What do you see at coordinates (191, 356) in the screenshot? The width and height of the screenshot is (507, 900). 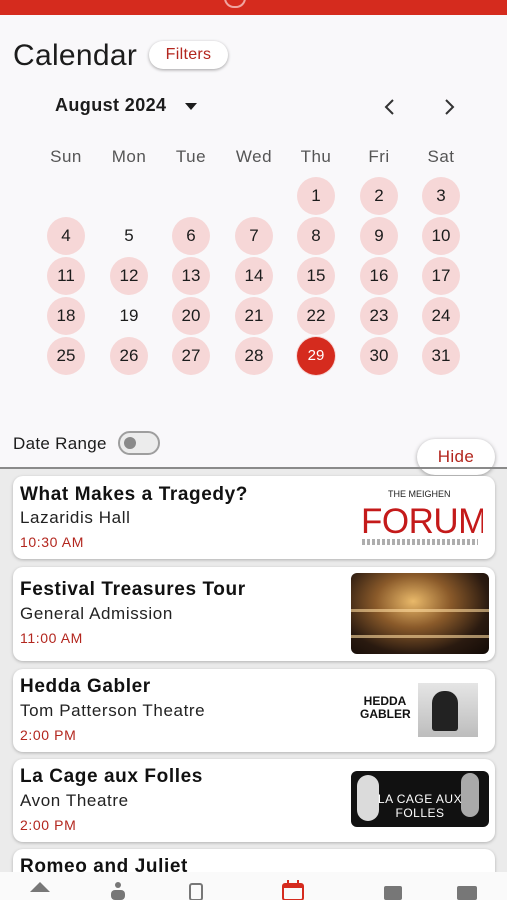 I see `calendar-day: 27` at bounding box center [191, 356].